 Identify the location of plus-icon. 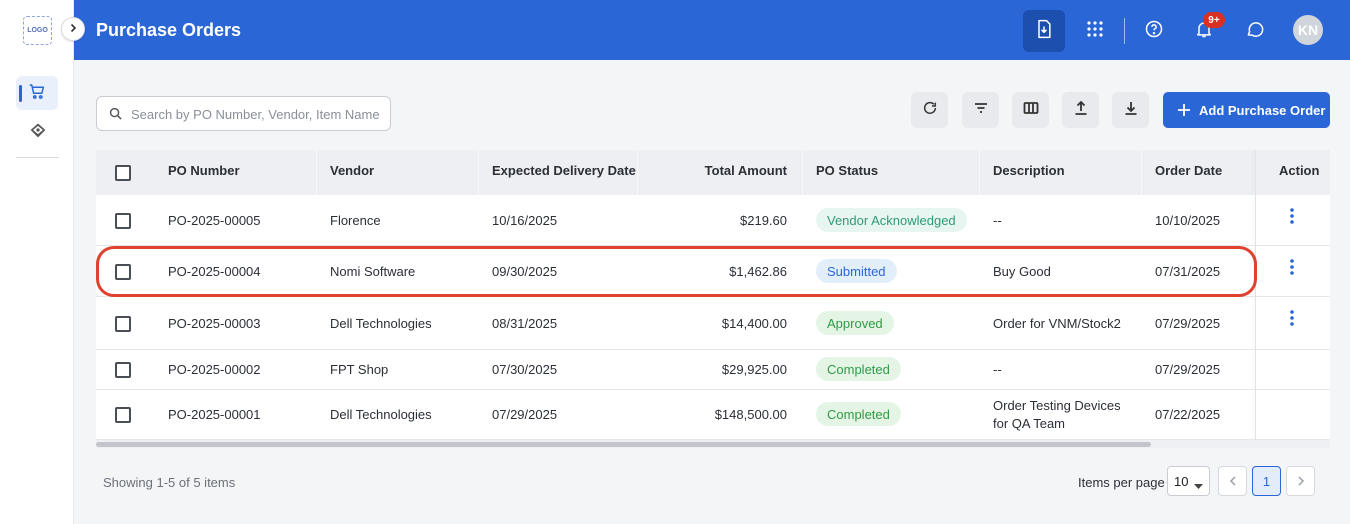
(1184, 110).